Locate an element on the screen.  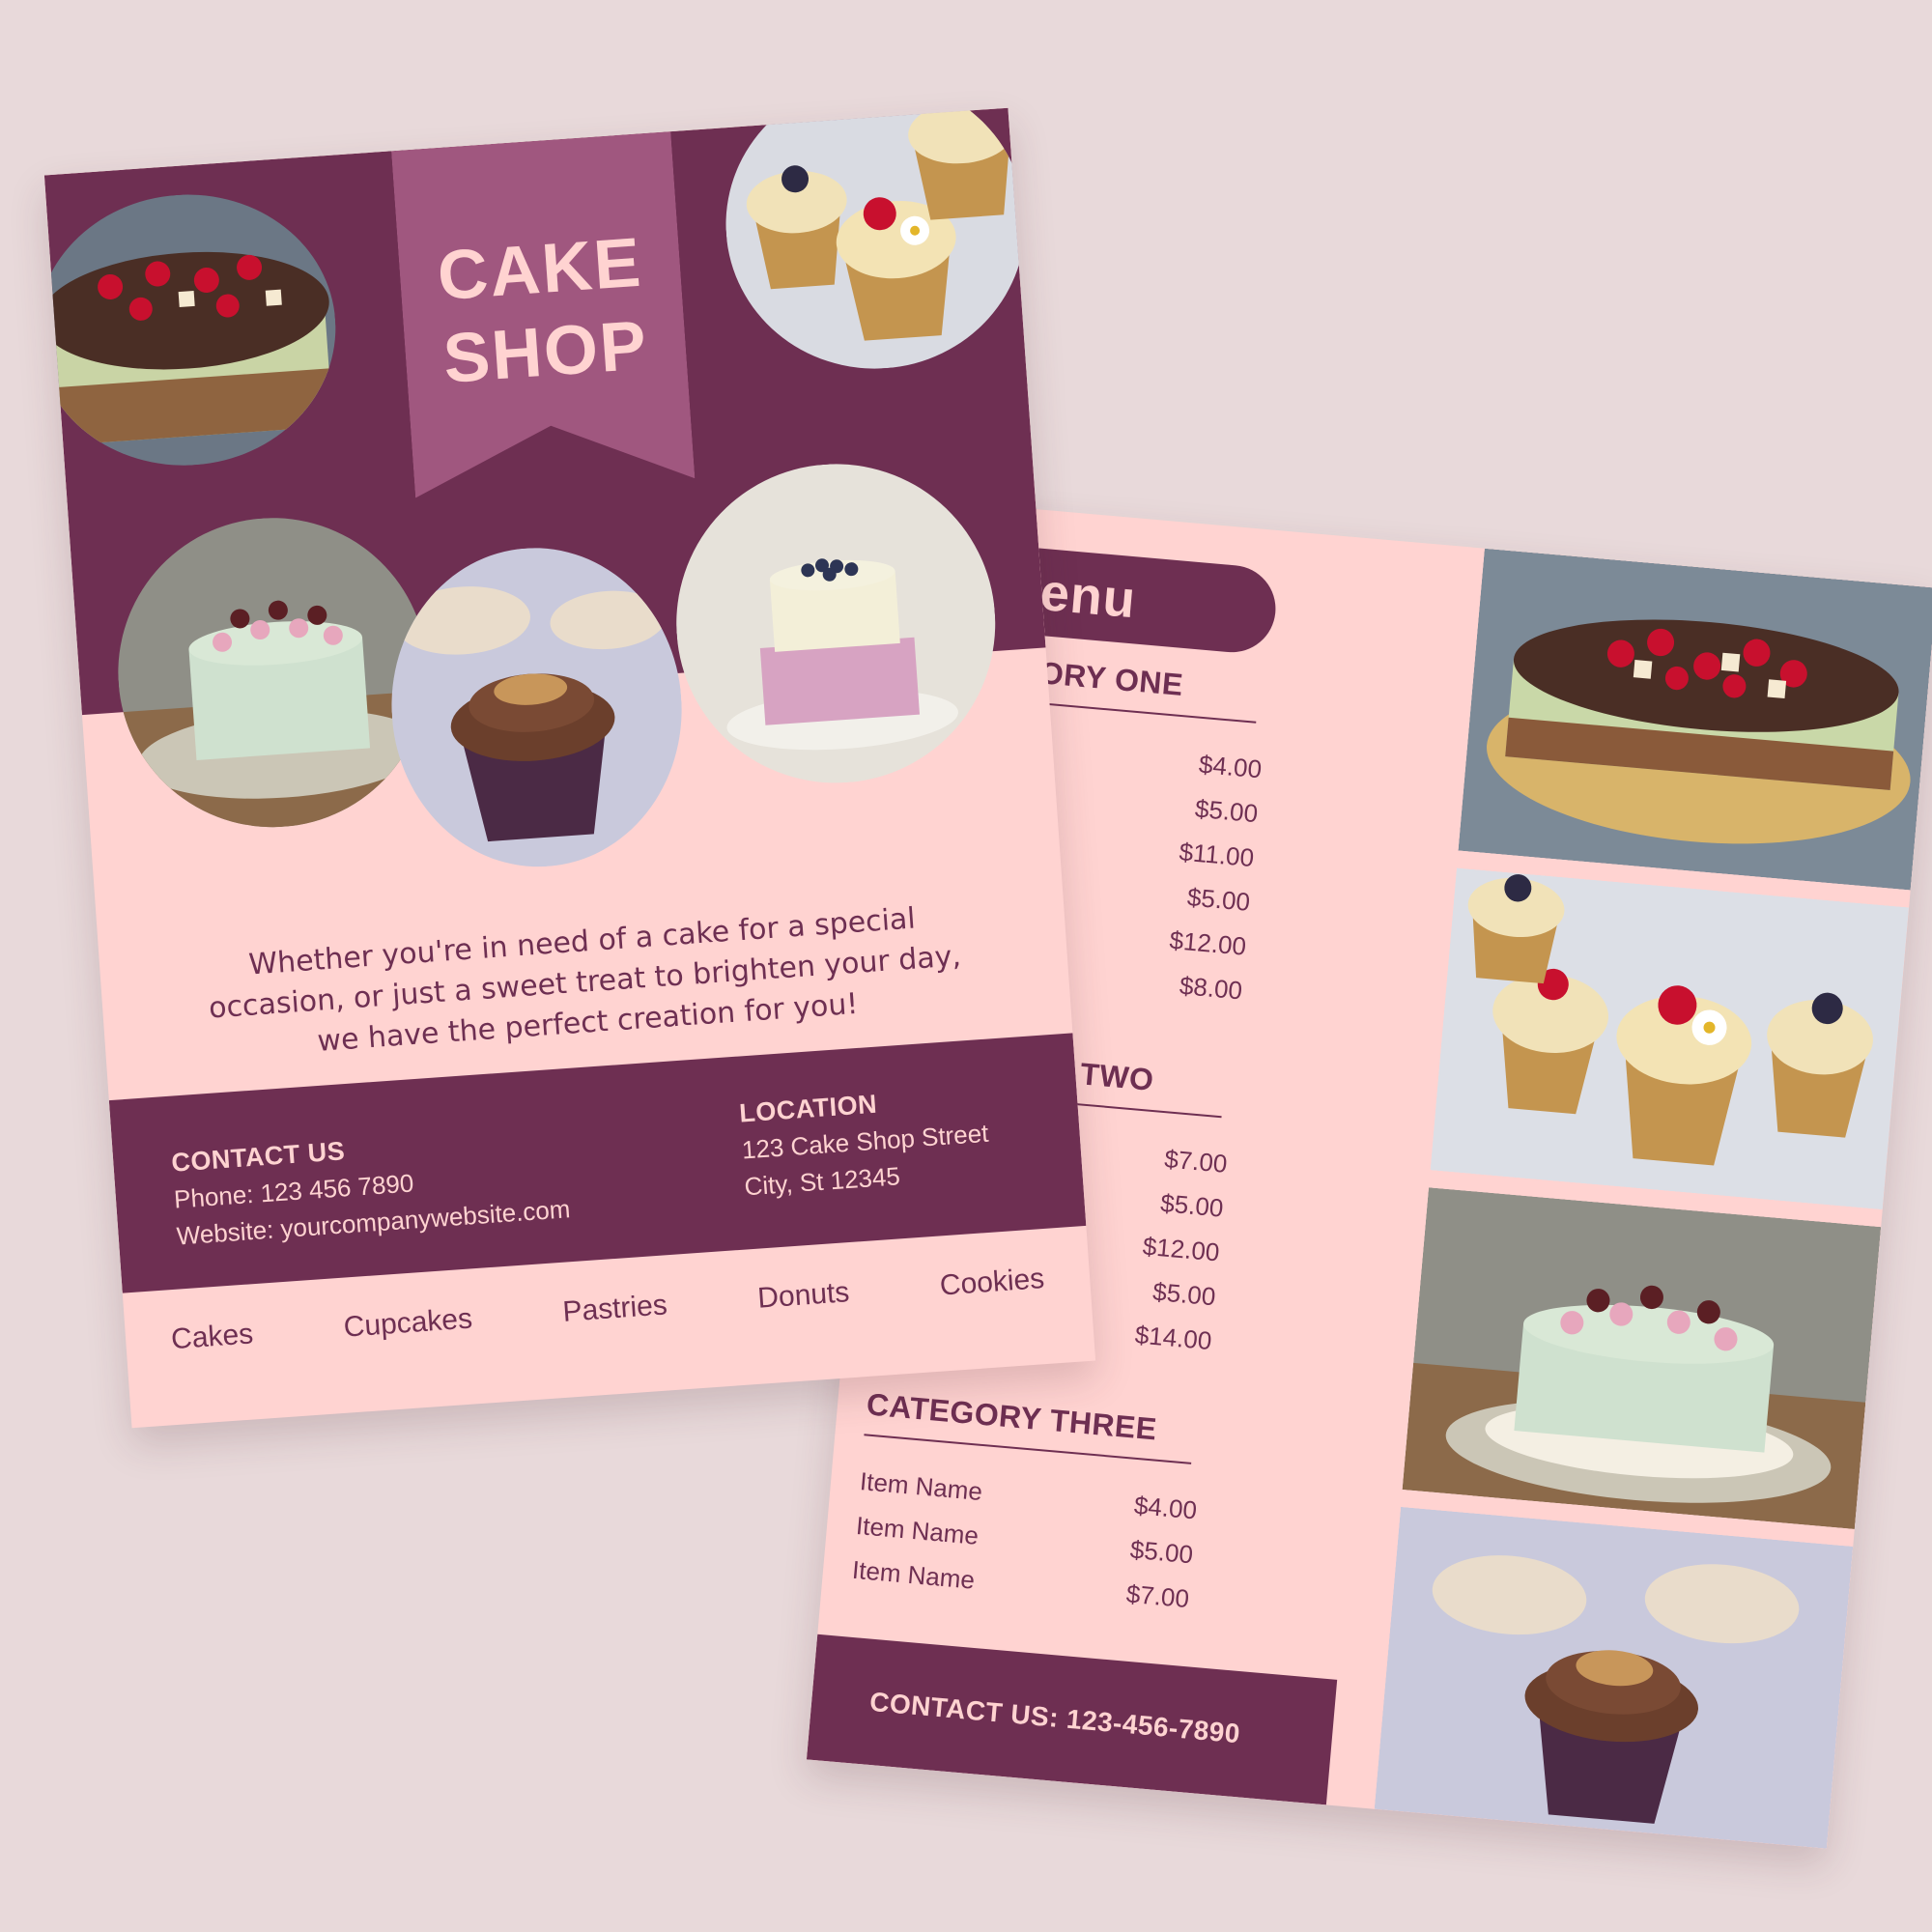
menu-footer-contact: CONTACT US: 123-456-7890 is located at coordinates (1072, 1719).